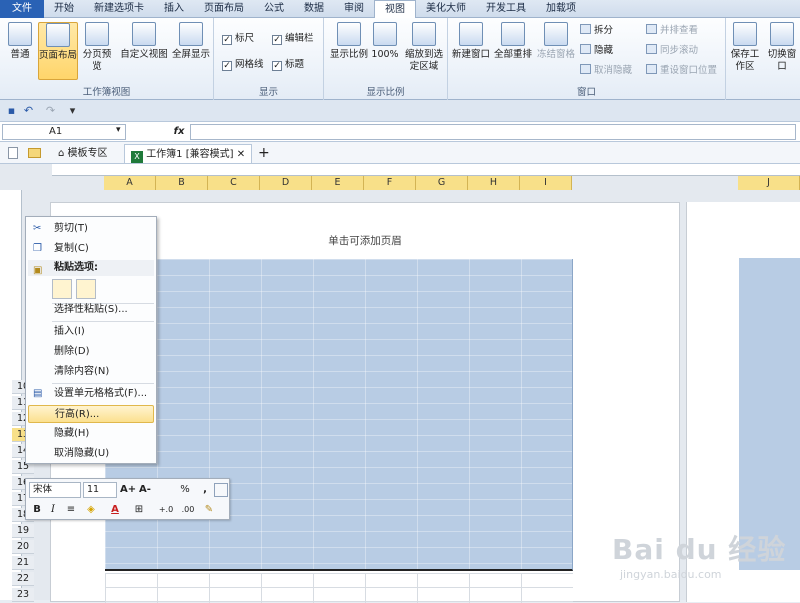 The width and height of the screenshot is (800, 603). I want to click on tab-new: 新建选项卡, so click(119, 9).